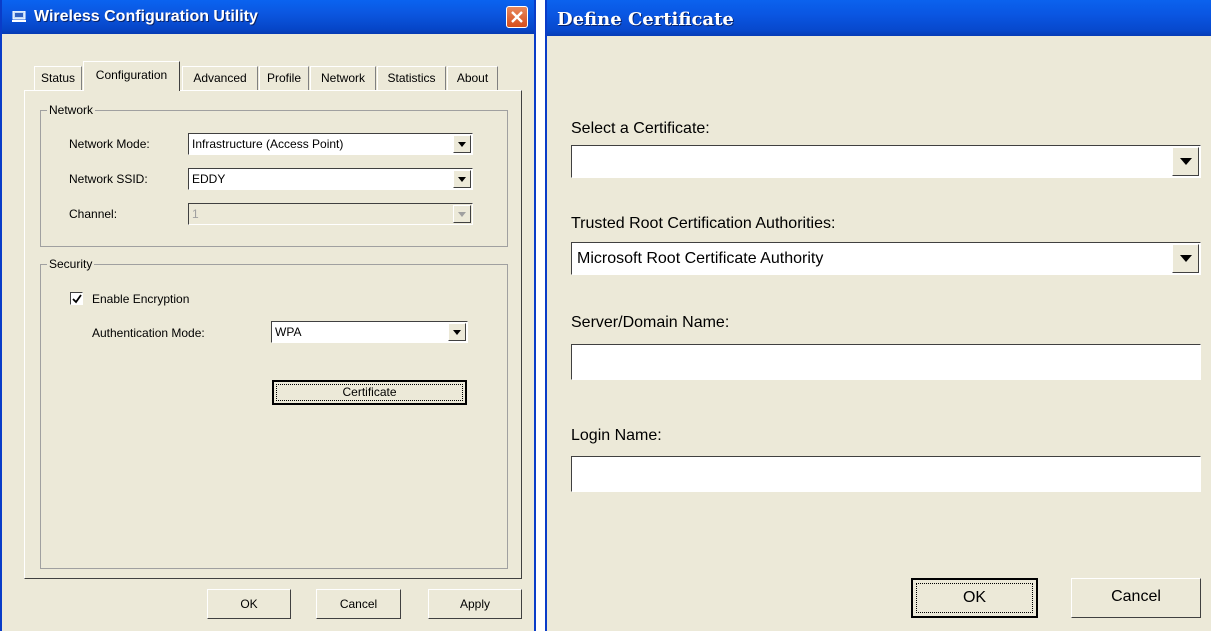  I want to click on network-ssid-combo: EDDY, so click(330, 179).